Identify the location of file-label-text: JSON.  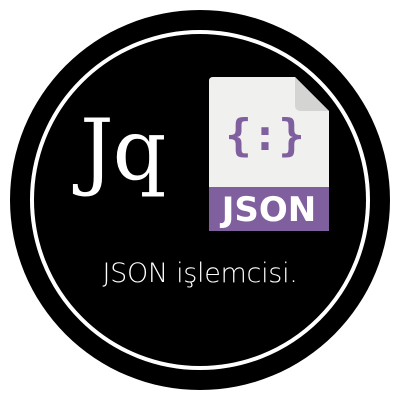
(268, 210).